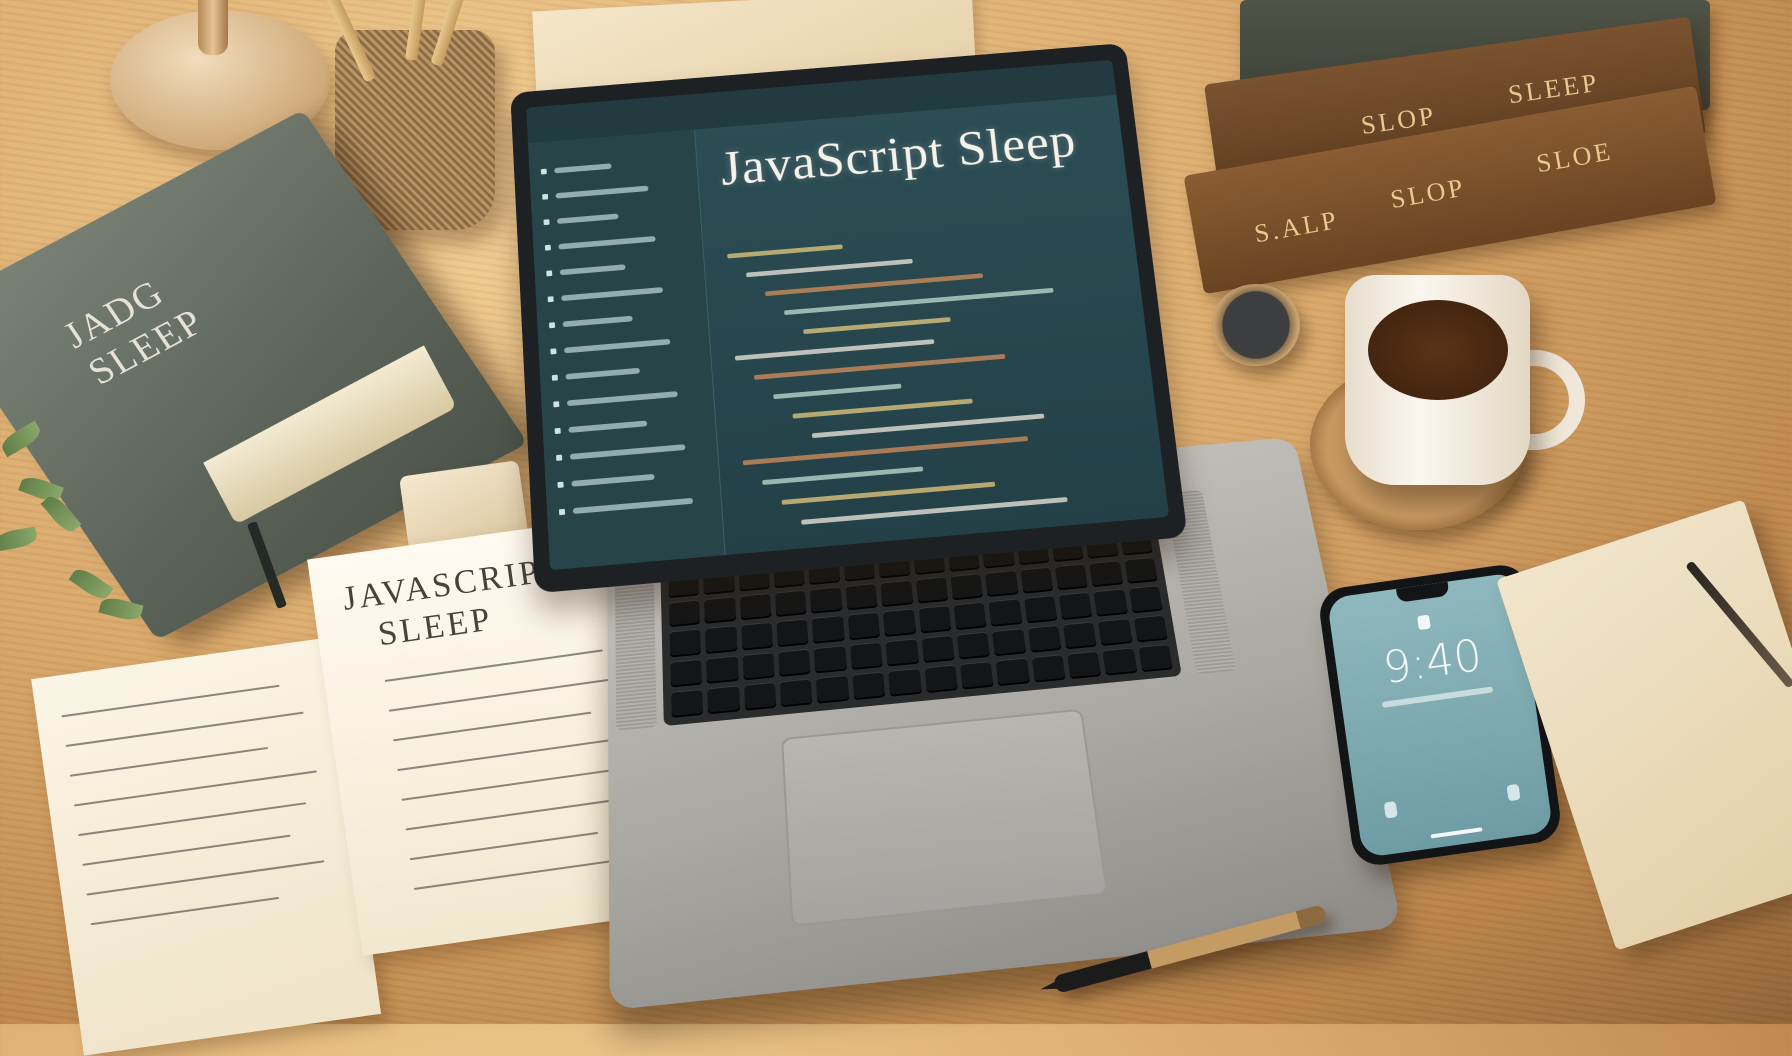 This screenshot has height=1056, width=1792. What do you see at coordinates (133, 328) in the screenshot?
I see `closed-book-title: JADG SLEEP` at bounding box center [133, 328].